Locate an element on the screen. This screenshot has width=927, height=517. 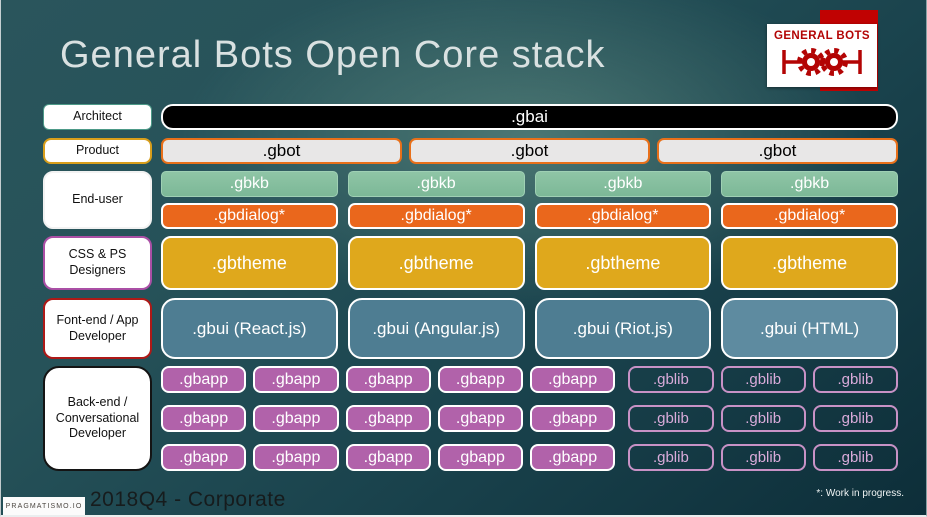
gbai-box: .gbai is located at coordinates (529, 117).